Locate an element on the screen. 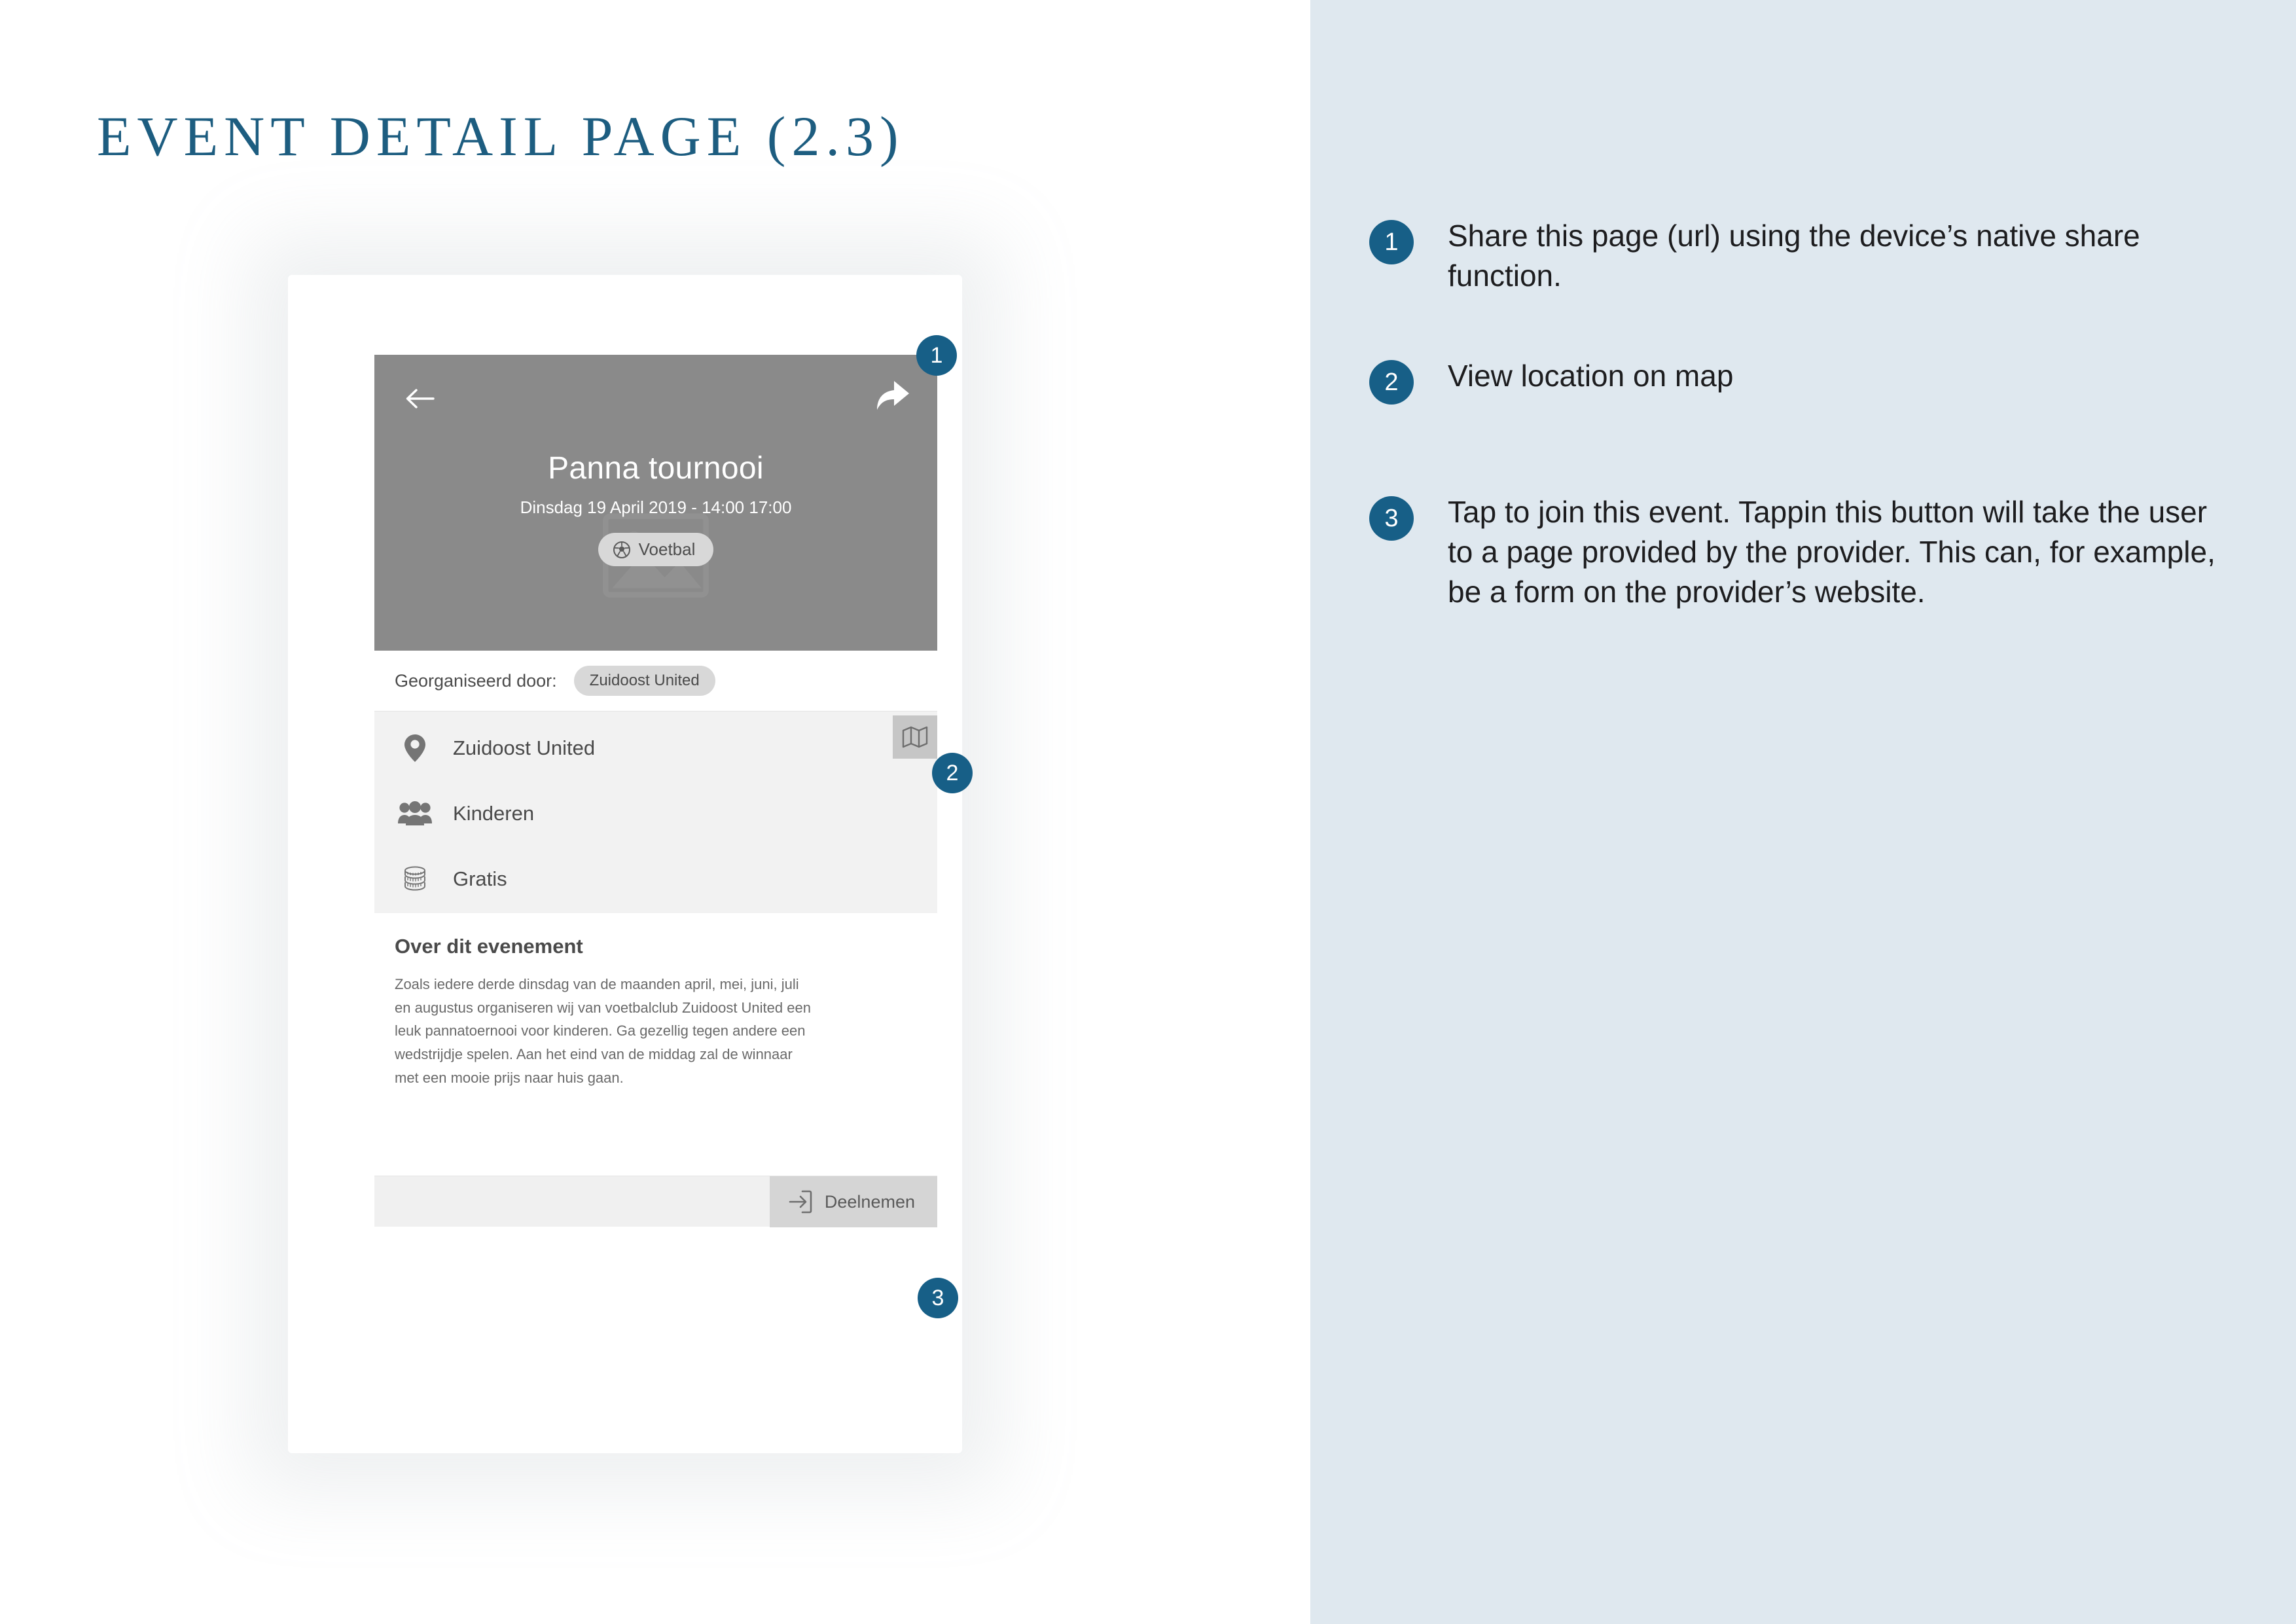  annotation-badge-2: 2 is located at coordinates (1391, 382).